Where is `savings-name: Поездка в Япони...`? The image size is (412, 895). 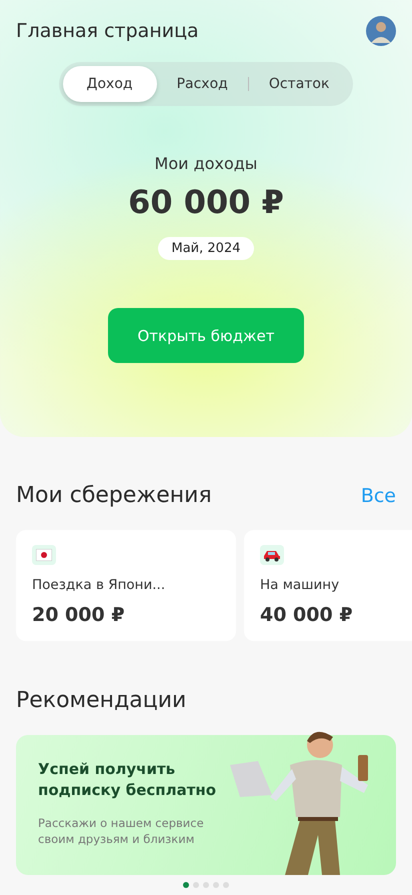
savings-name: Поездка в Япони... is located at coordinates (99, 585).